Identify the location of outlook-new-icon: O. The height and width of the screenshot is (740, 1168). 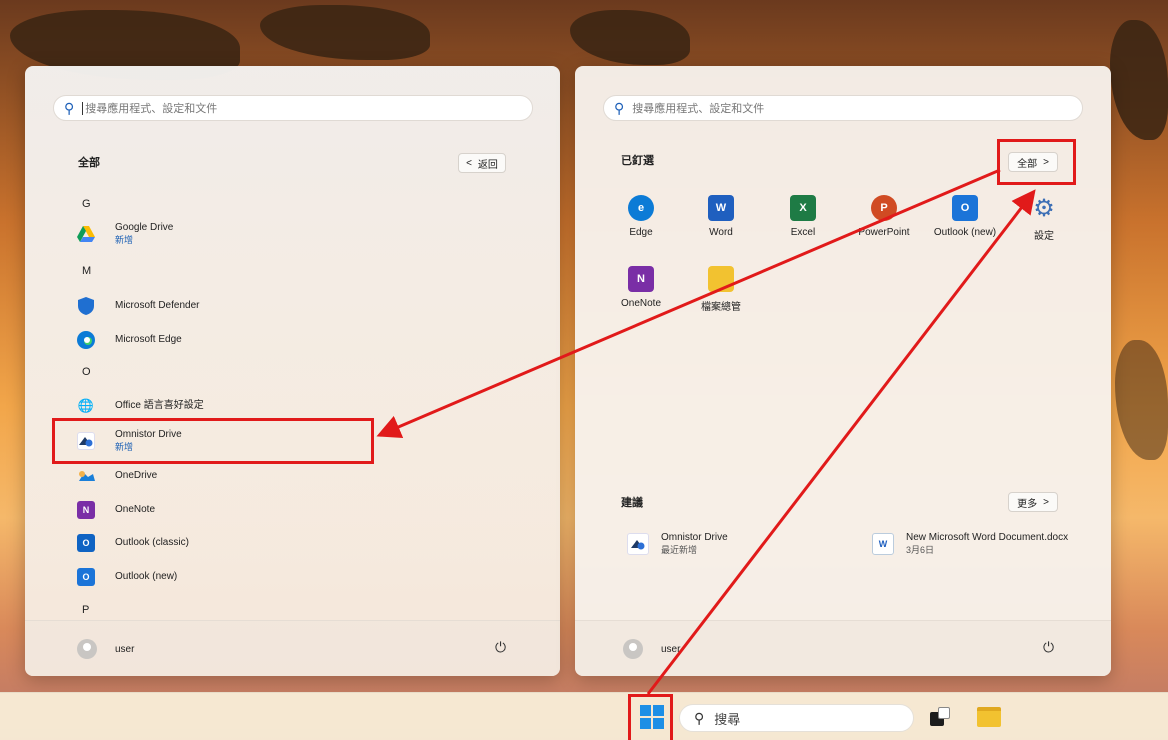
(965, 208).